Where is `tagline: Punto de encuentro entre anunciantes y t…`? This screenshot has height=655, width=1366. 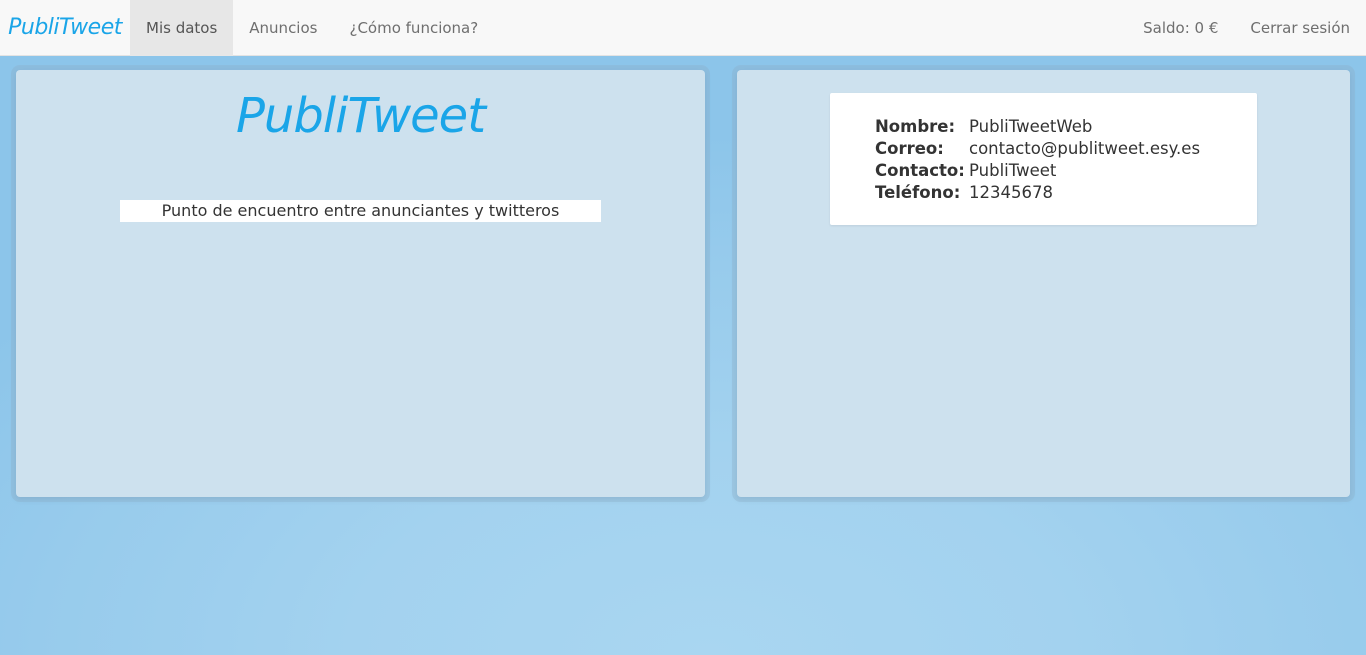 tagline: Punto de encuentro entre anunciantes y t… is located at coordinates (360, 211).